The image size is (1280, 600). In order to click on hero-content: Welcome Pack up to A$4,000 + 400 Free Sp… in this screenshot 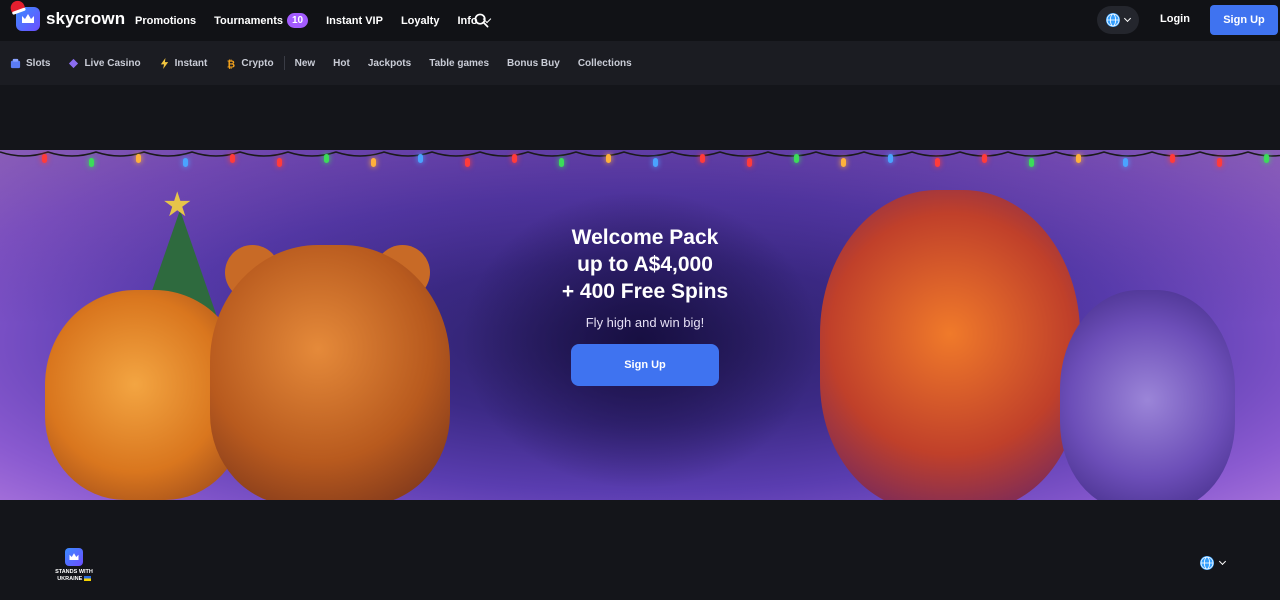, I will do `click(645, 305)`.